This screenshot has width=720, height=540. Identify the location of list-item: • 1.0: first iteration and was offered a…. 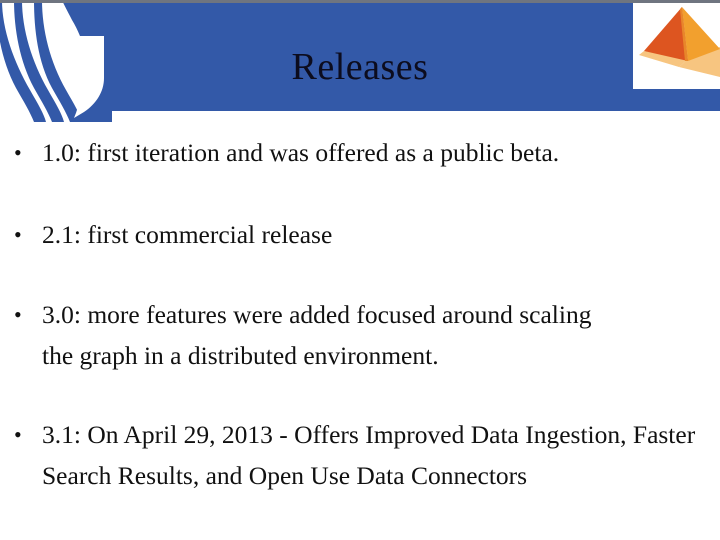
(356, 152).